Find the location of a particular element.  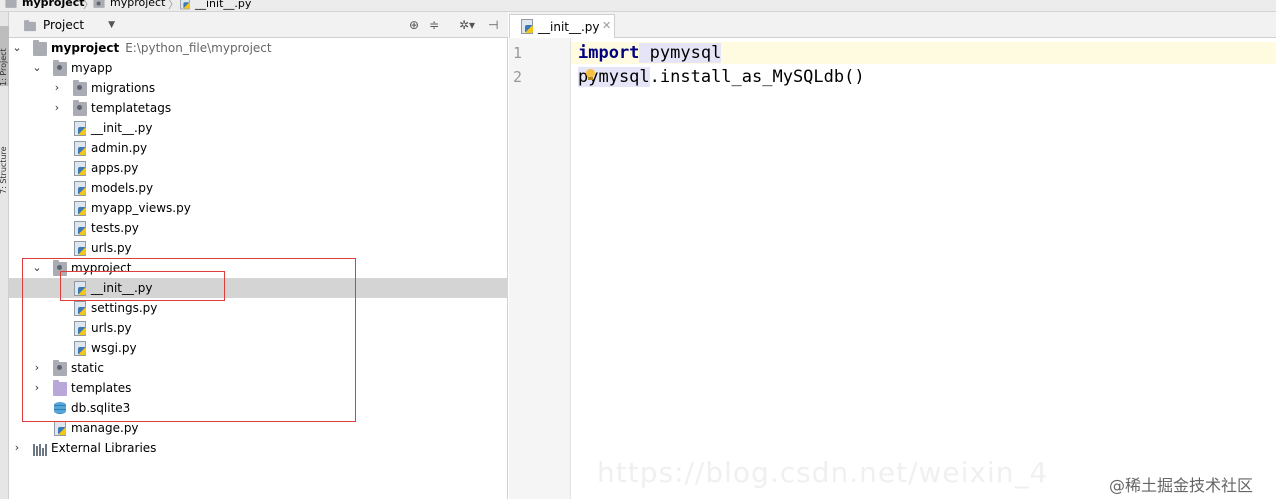

tree-item-myapp-views: myapp_views.py is located at coordinates (258, 208).